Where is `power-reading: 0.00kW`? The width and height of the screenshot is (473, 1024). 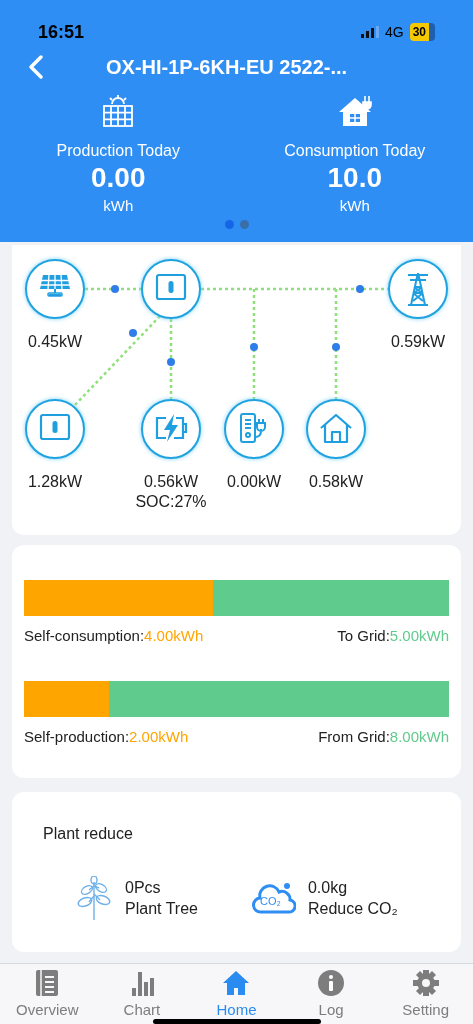
power-reading: 0.00kW is located at coordinates (254, 482).